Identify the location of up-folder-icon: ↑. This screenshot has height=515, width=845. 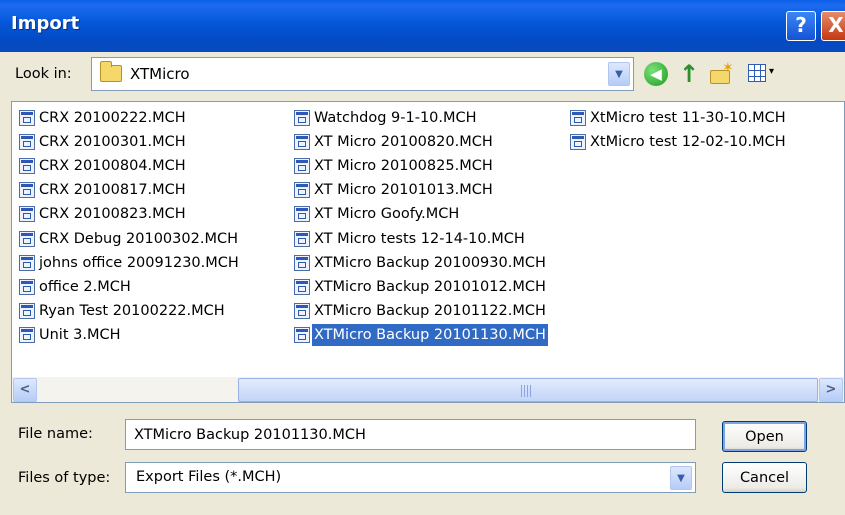
(689, 74).